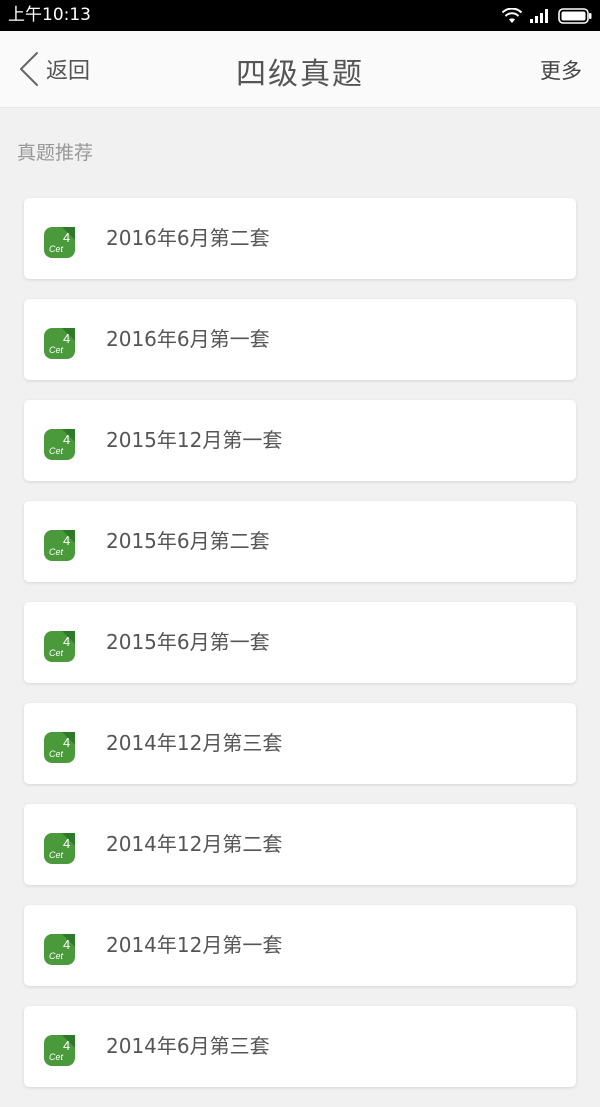 Image resolution: width=600 pixels, height=1107 pixels. Describe the element at coordinates (300, 945) in the screenshot. I see `list-item: 4 Cet 2014年12月第一套` at that location.